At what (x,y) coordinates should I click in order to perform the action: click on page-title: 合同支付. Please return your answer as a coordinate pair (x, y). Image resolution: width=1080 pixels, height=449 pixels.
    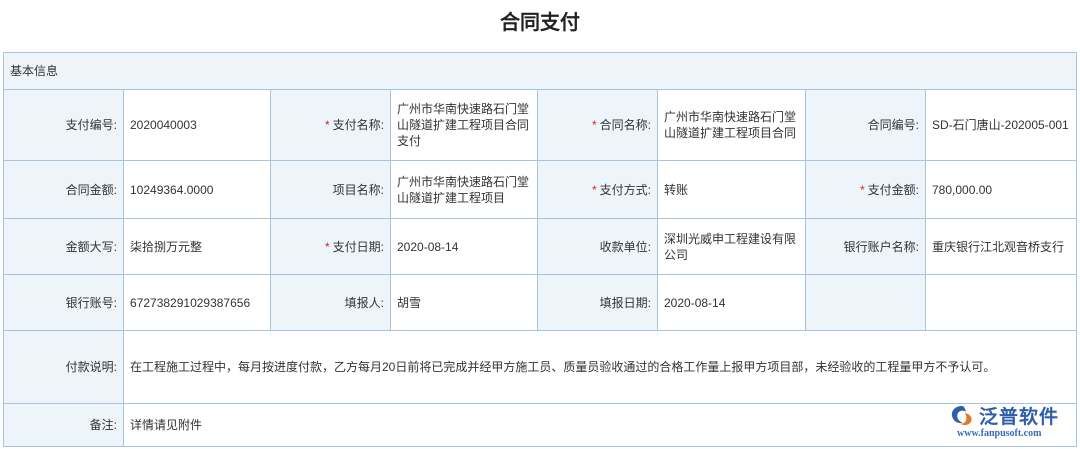
    Looking at the image, I should click on (540, 23).